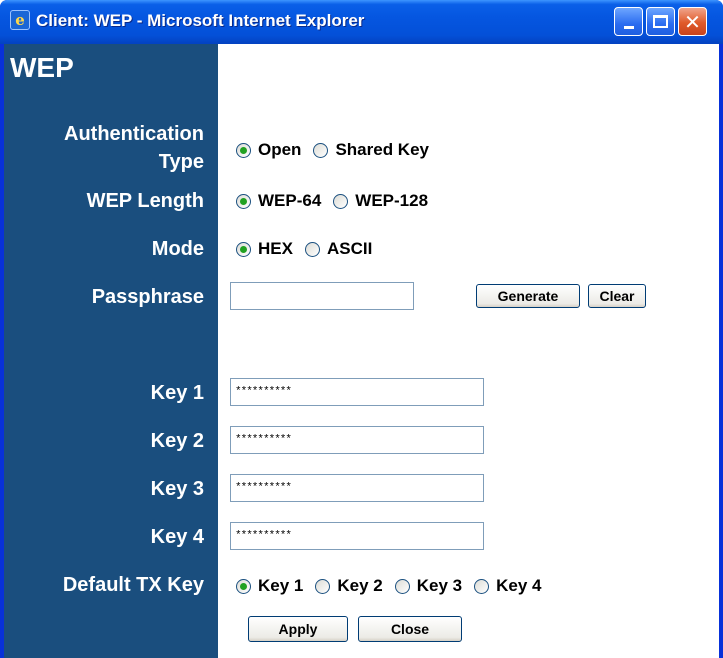  Describe the element at coordinates (298, 629) in the screenshot. I see `apply-button: Apply` at that location.